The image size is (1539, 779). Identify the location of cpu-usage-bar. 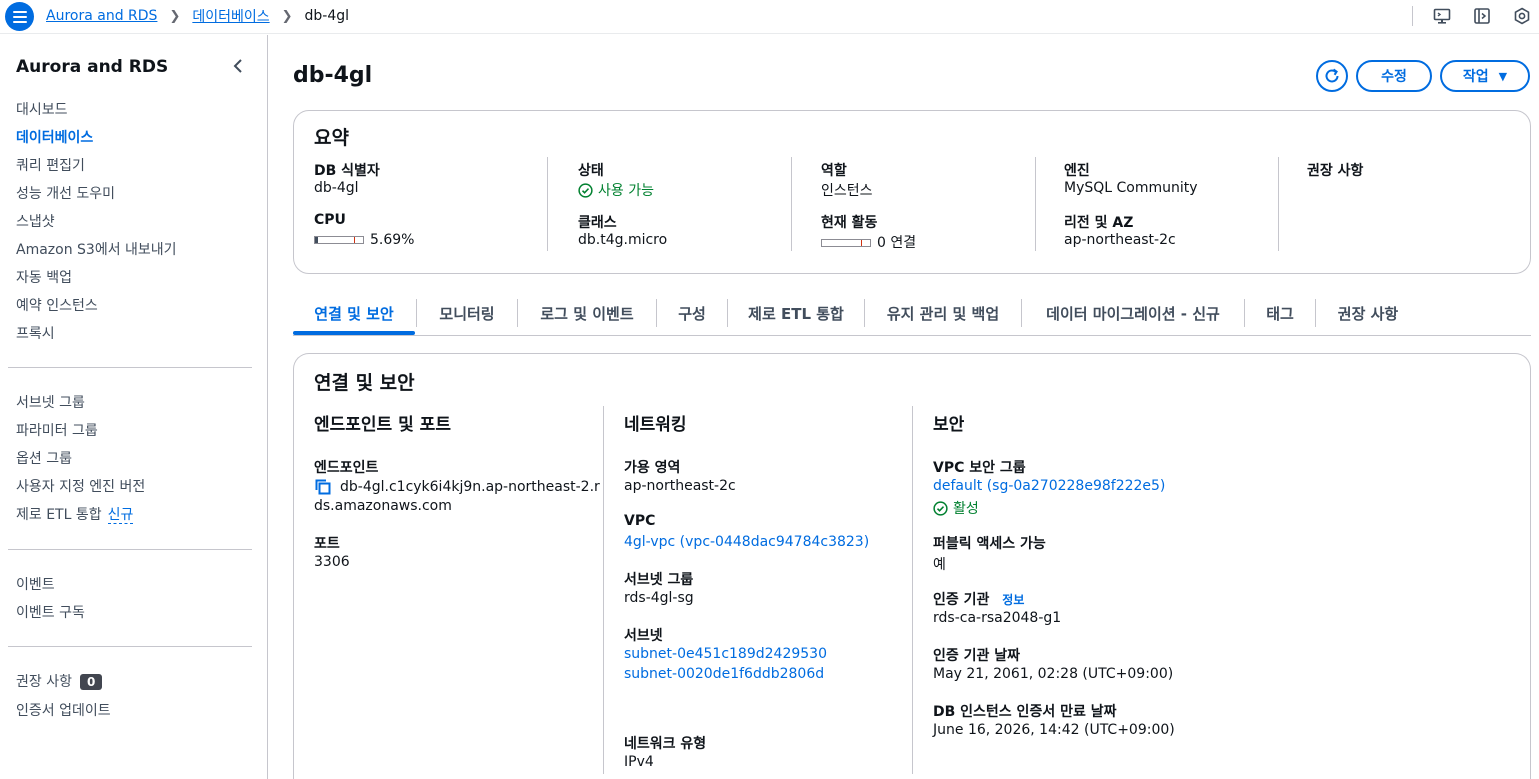
(339, 240).